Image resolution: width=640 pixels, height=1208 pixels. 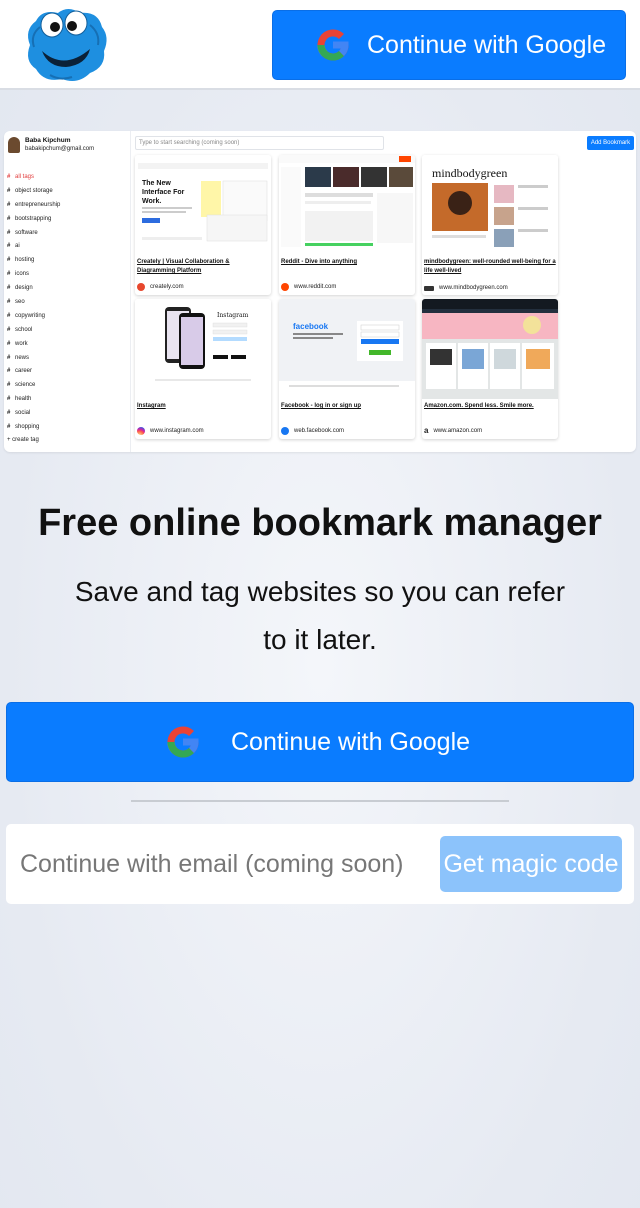 I want to click on svg-text: The New, so click(x=156, y=183).